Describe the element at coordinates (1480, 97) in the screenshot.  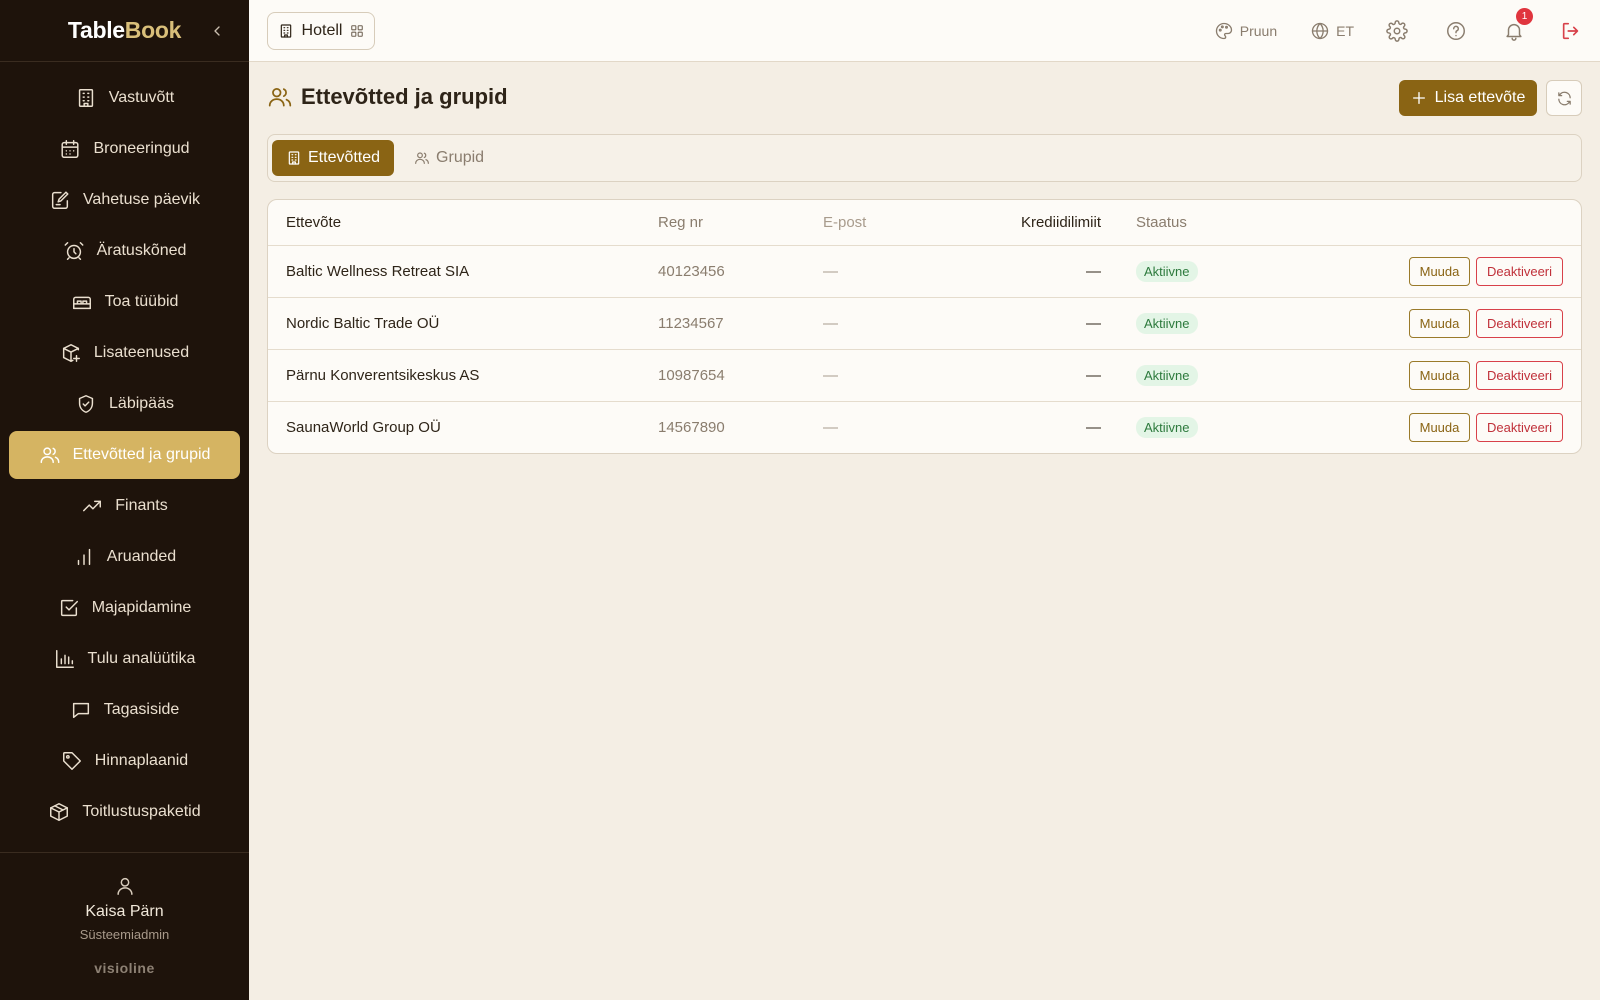
I see `add-company-label: Lisa ettevõte` at that location.